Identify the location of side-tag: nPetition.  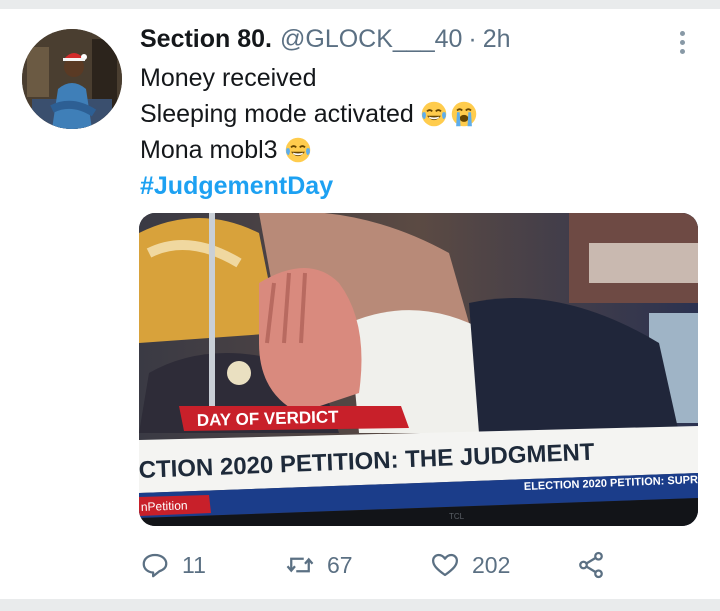
(164, 506).